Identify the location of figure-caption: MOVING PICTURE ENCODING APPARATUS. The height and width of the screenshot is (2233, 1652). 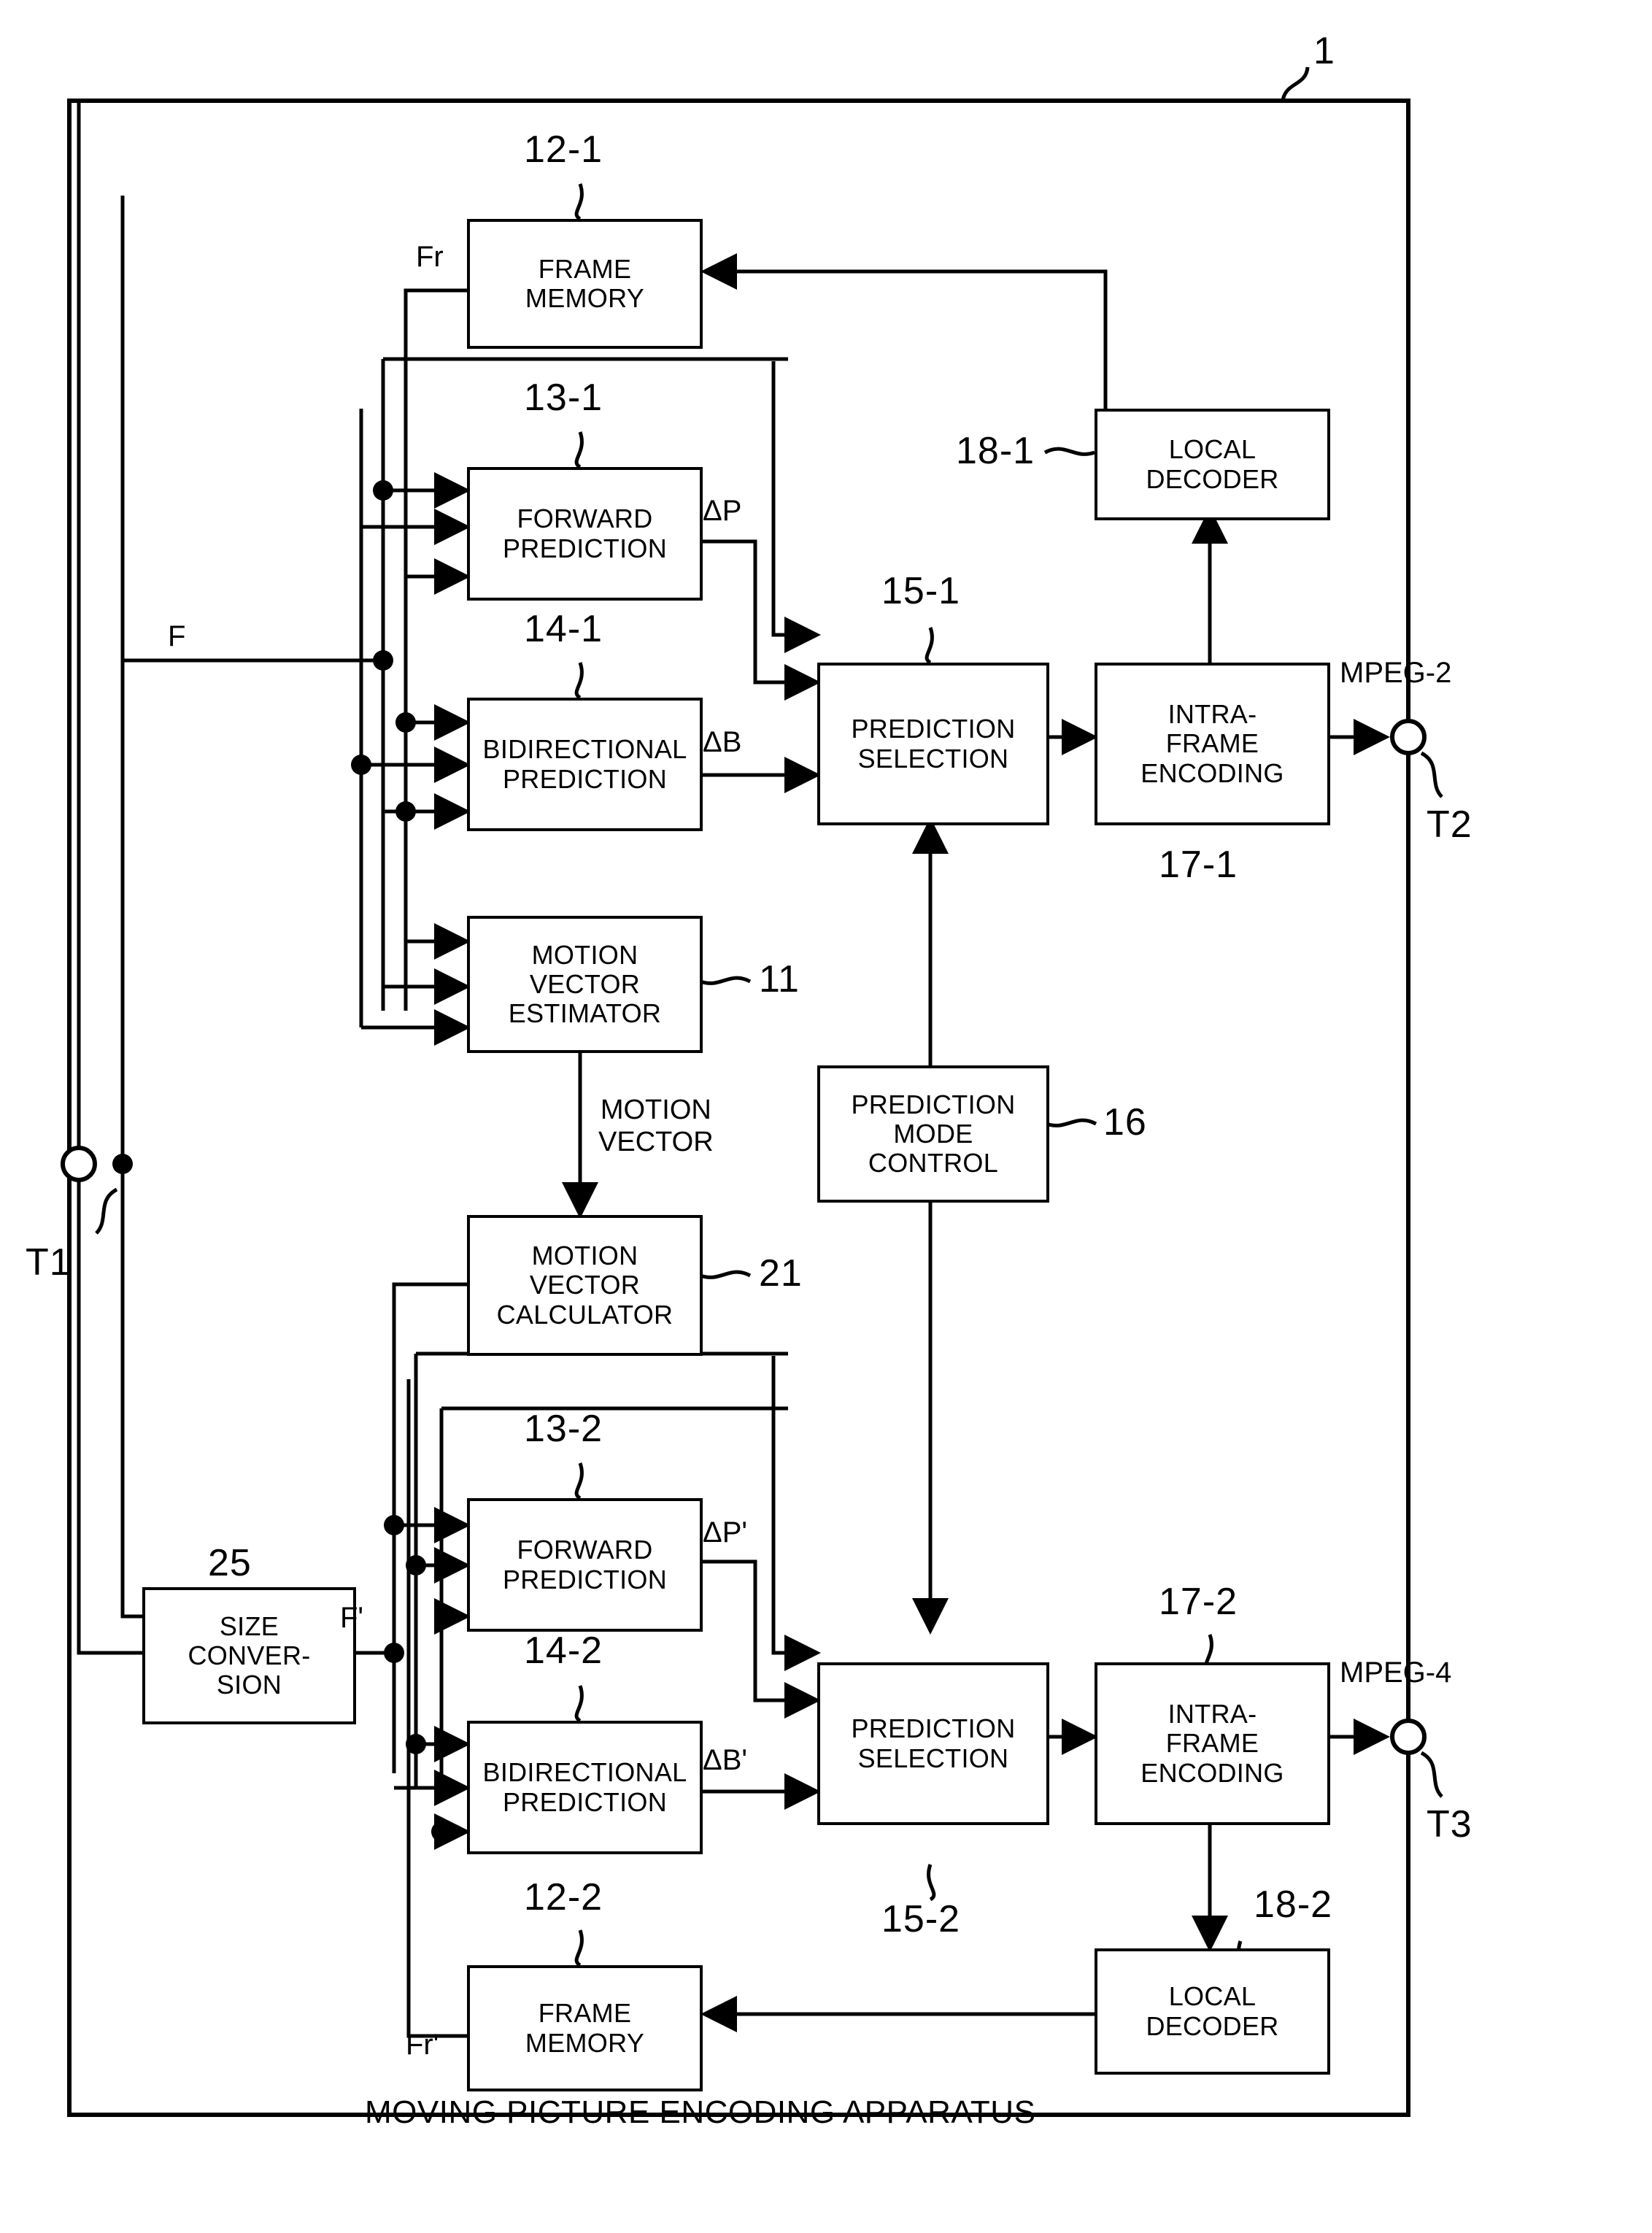
(700, 2112).